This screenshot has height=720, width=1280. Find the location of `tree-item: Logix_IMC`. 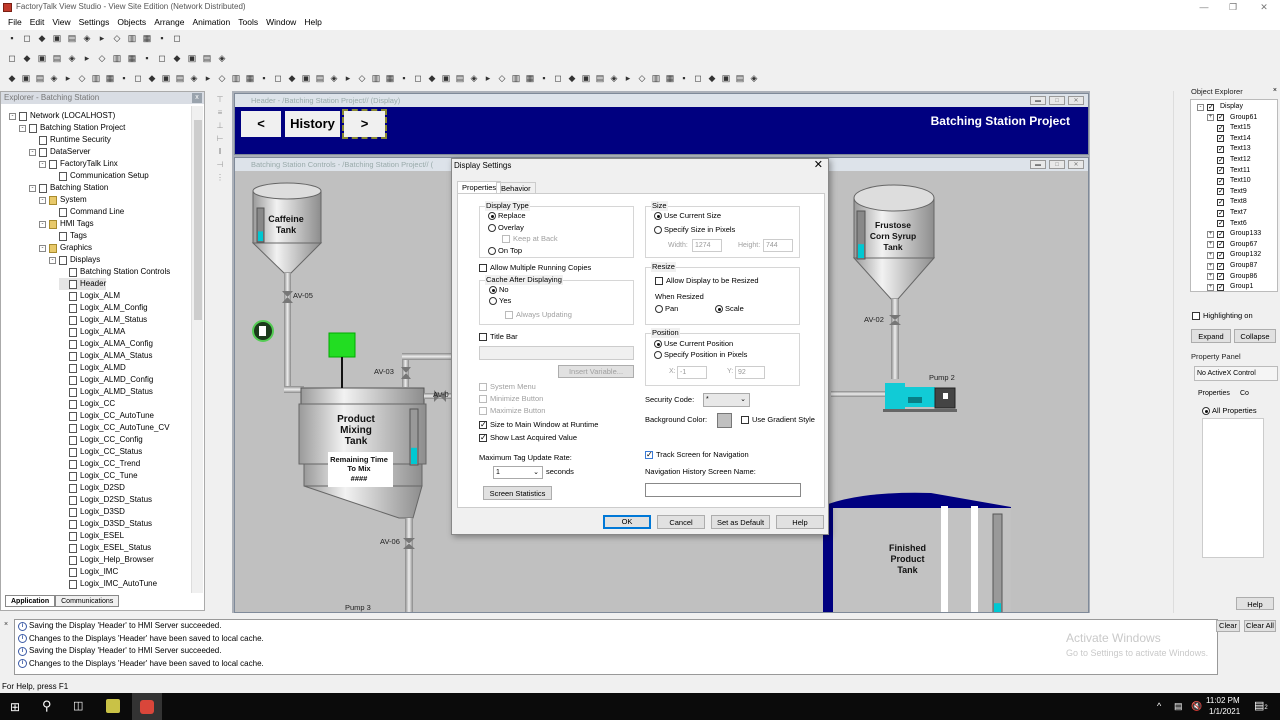

tree-item: Logix_IMC is located at coordinates (88, 572).